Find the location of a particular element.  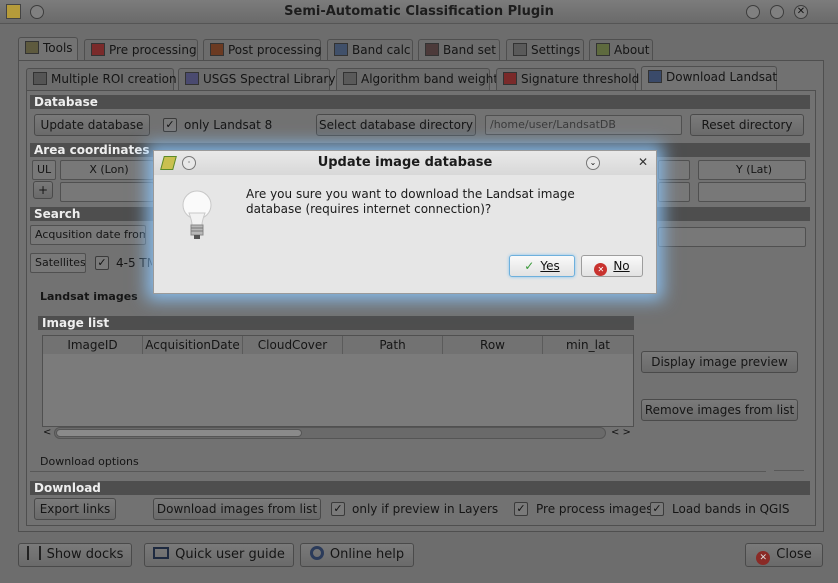

yes-button: ✓ Yes is located at coordinates (542, 266).